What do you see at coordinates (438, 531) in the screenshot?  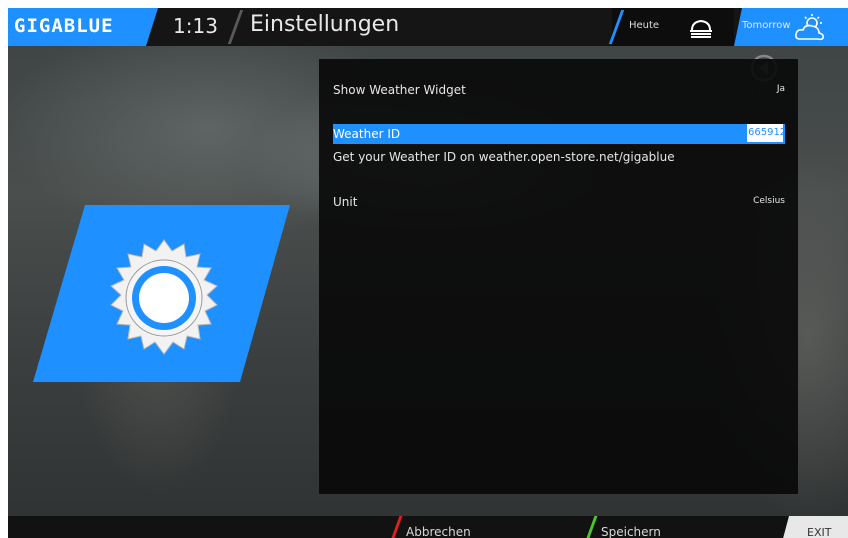 I see `cancel-button-label: Abbrechen` at bounding box center [438, 531].